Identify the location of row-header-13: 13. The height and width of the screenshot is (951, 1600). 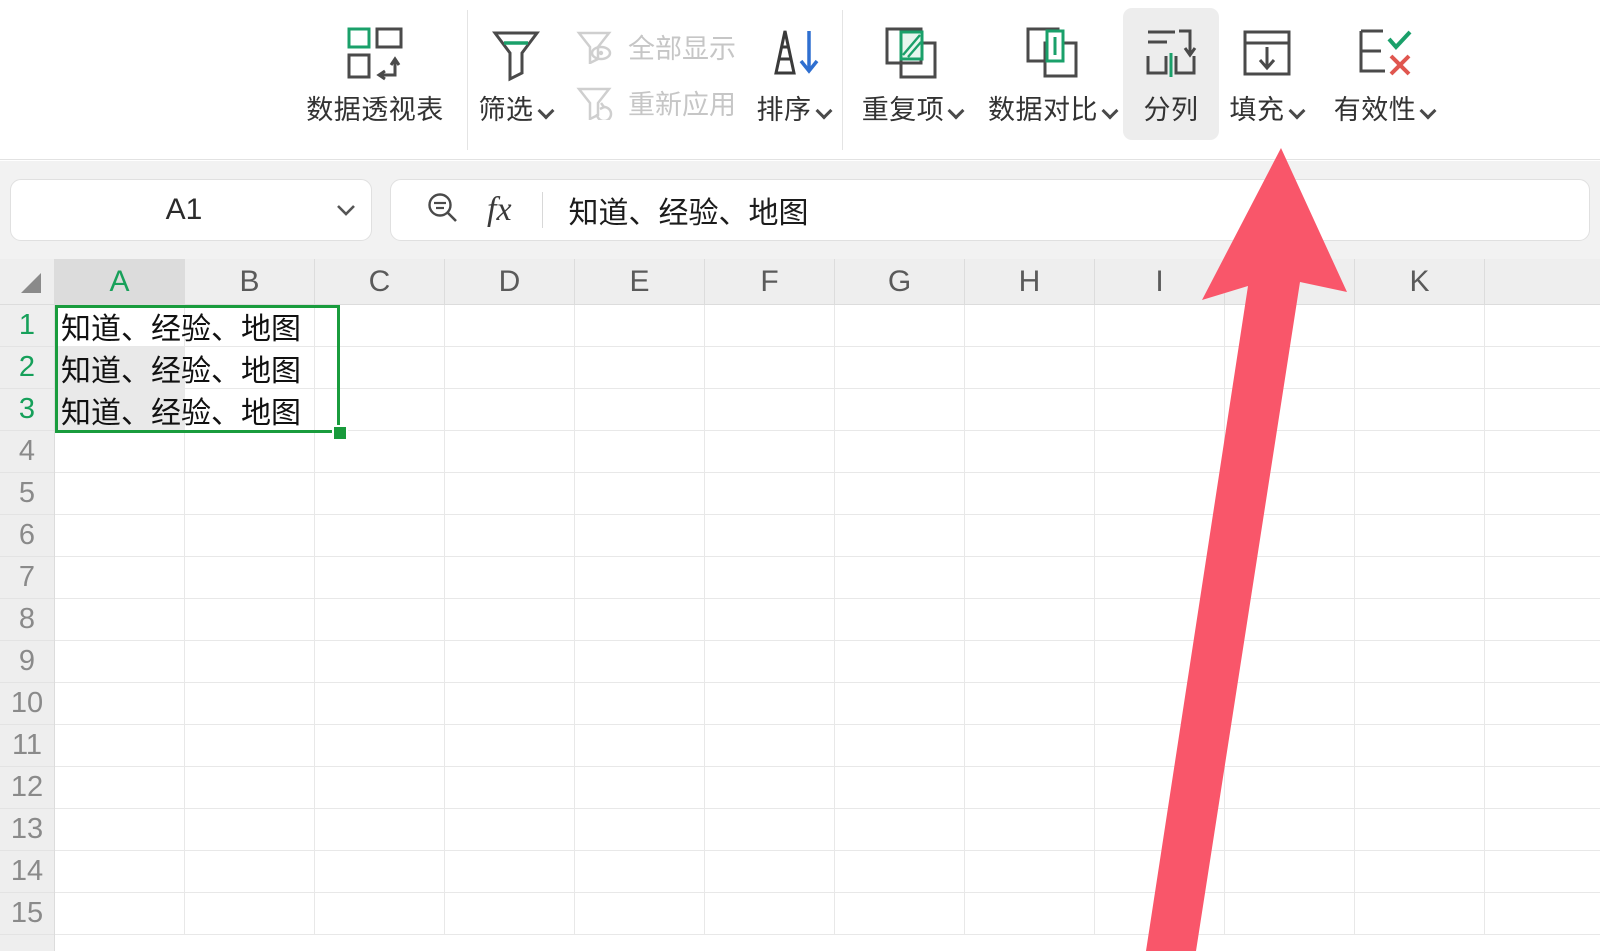
(27, 830).